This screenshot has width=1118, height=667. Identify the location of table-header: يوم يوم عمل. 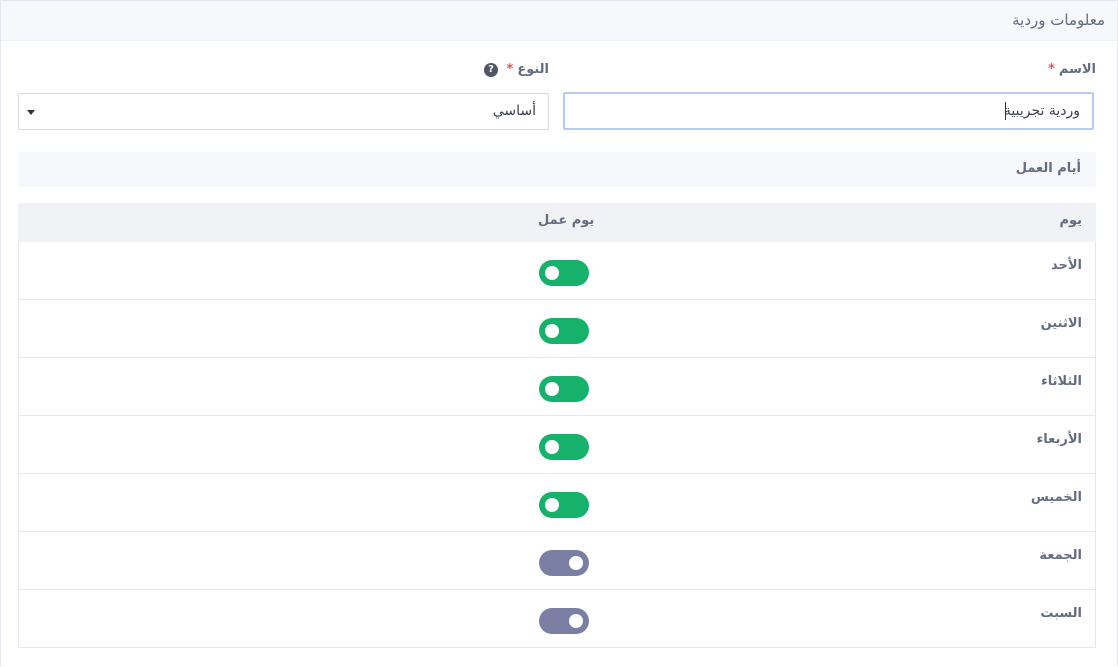
(557, 222).